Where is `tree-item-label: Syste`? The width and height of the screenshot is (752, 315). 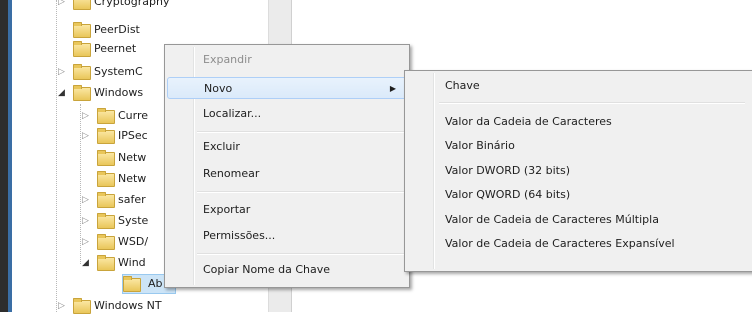
tree-item-label: Syste is located at coordinates (133, 220).